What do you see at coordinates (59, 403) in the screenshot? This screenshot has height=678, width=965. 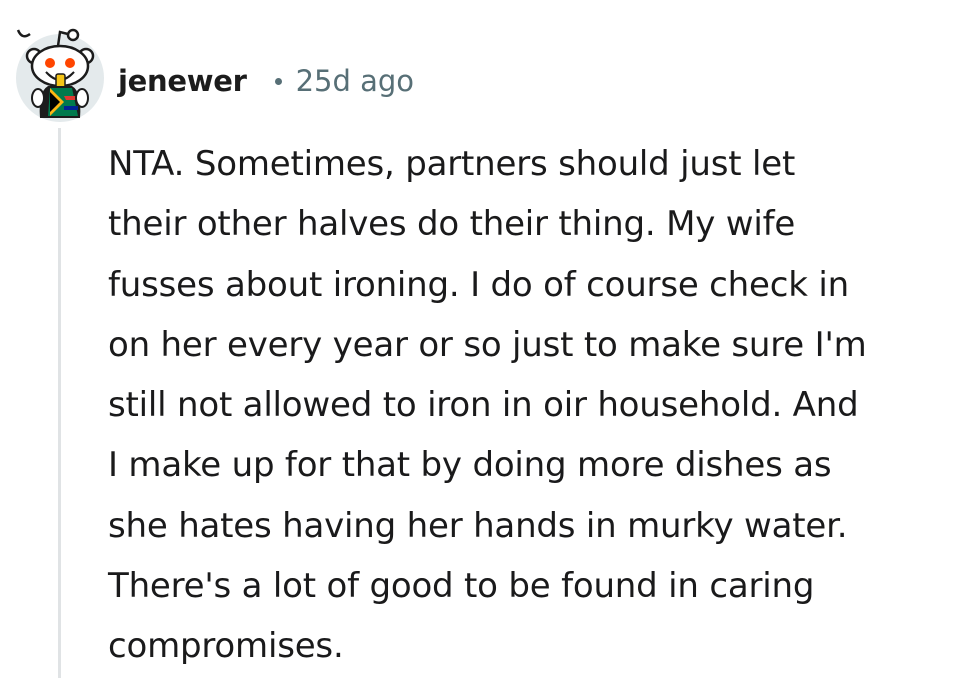 I see `thread-collapse-line` at bounding box center [59, 403].